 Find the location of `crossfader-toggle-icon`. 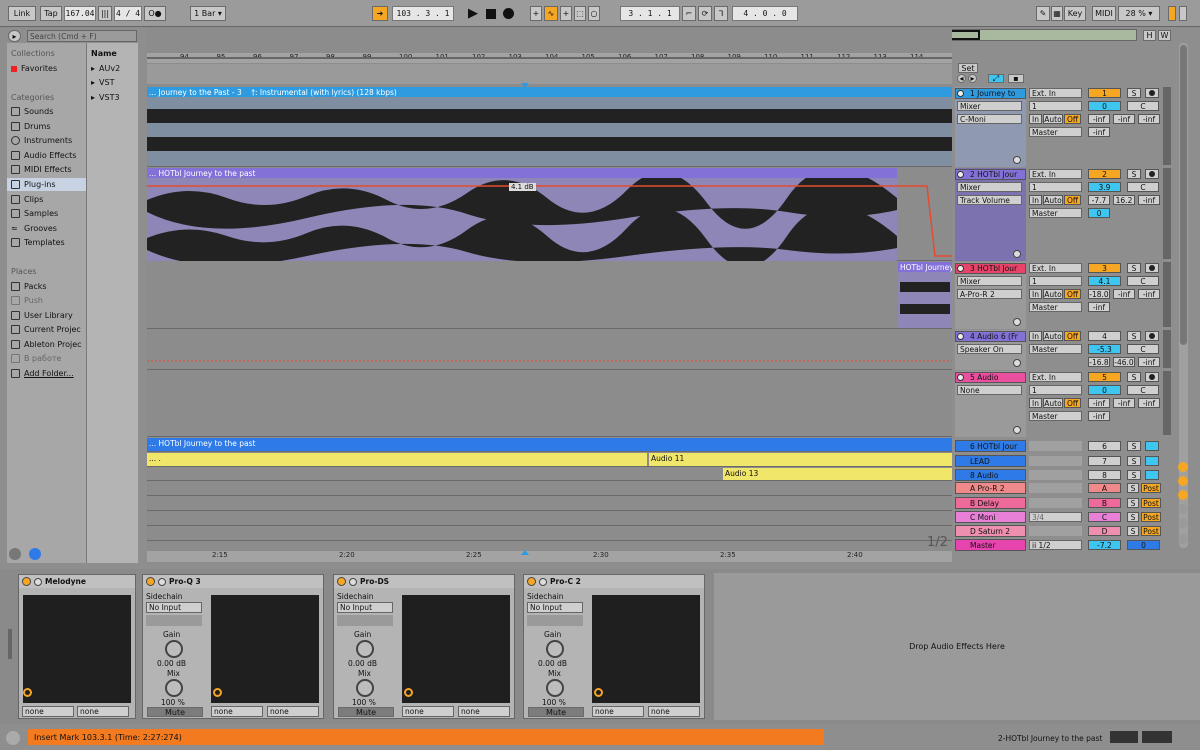

crossfader-toggle-icon is located at coordinates (1183, 523).